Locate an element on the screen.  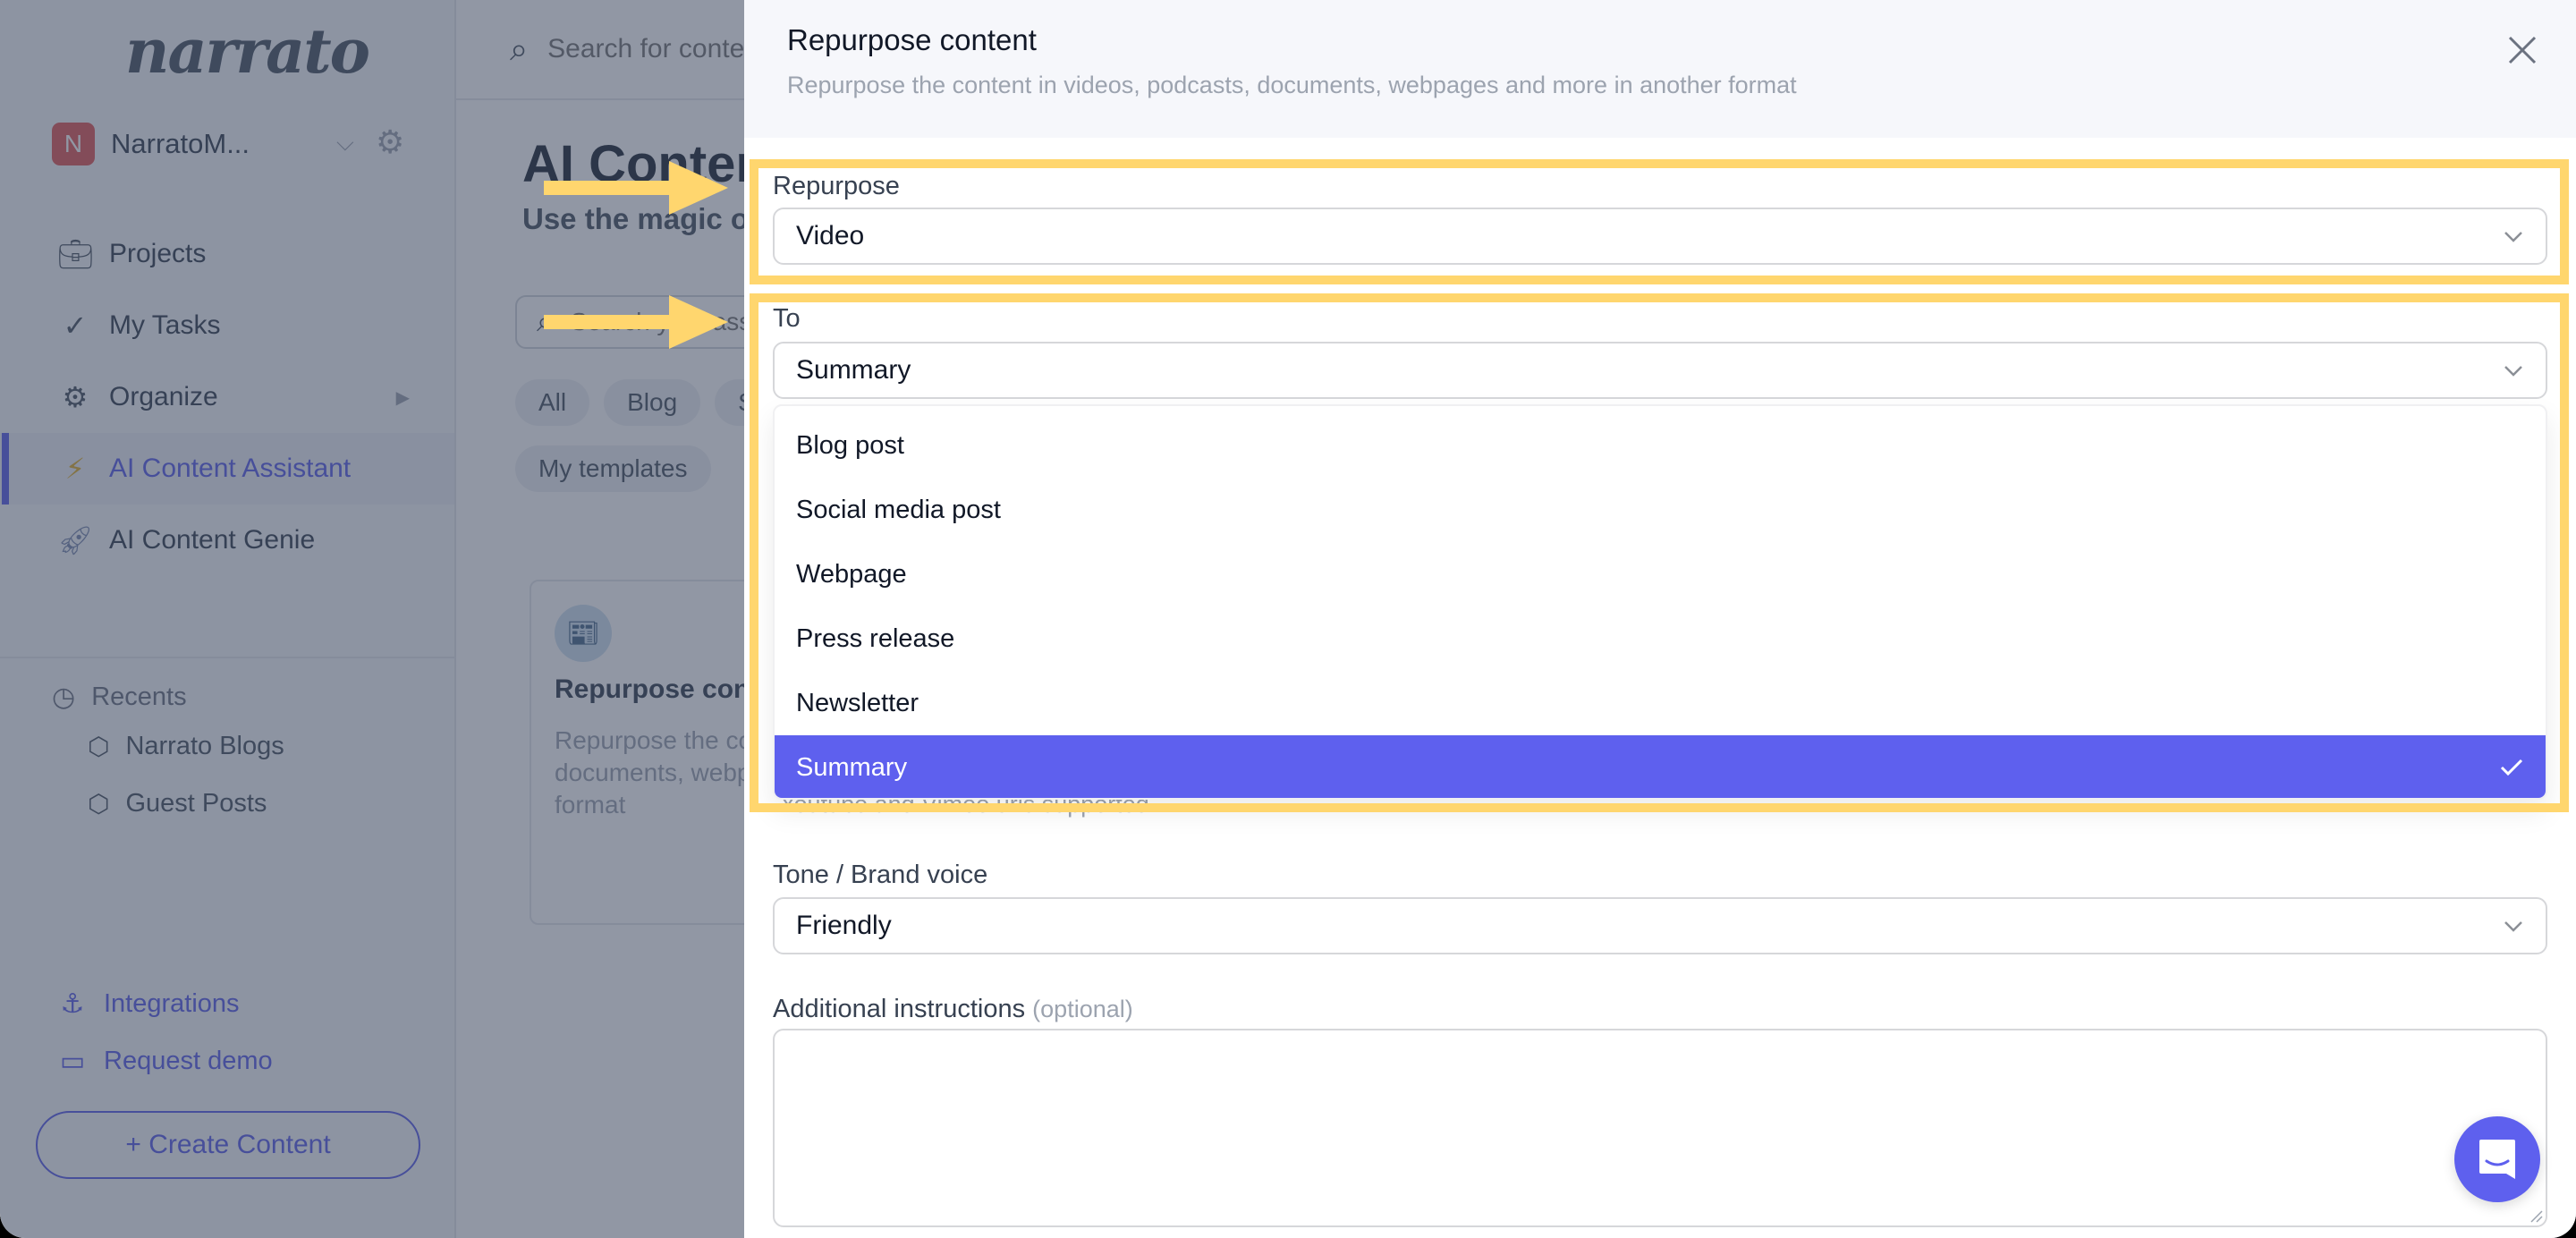
tone-value: Friendly is located at coordinates (844, 925).